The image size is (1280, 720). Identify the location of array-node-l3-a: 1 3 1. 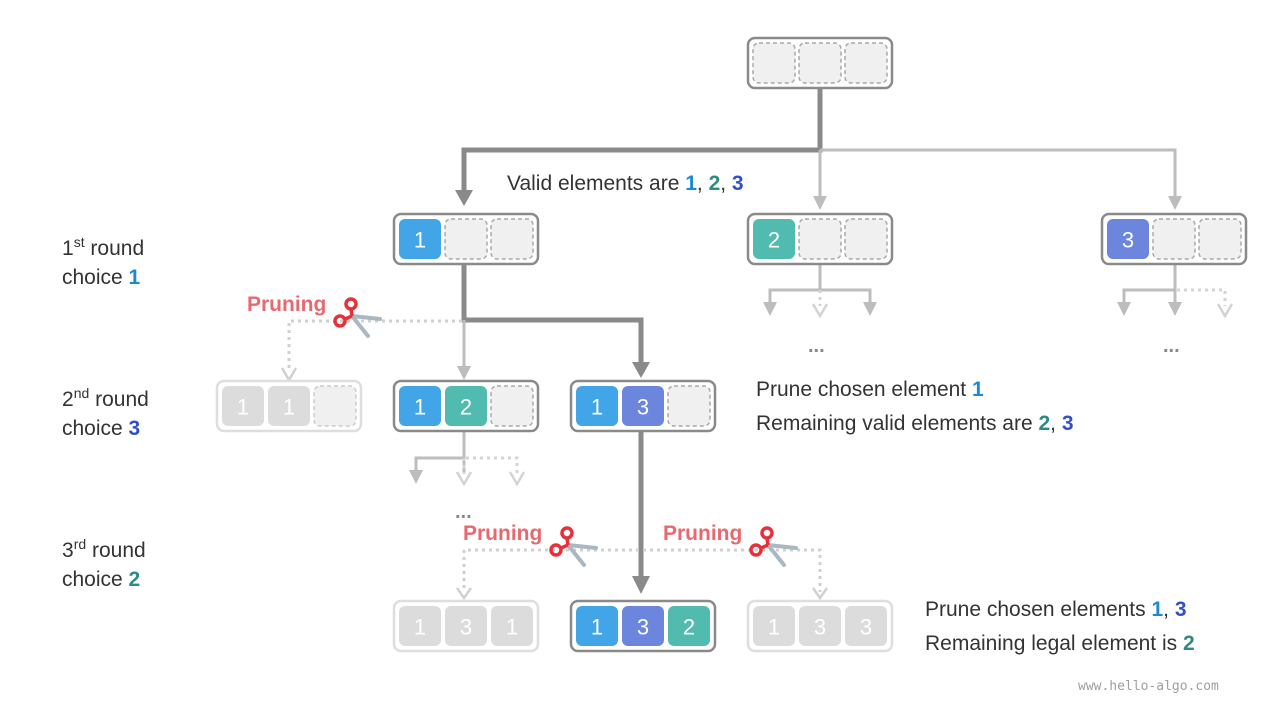
(466, 626).